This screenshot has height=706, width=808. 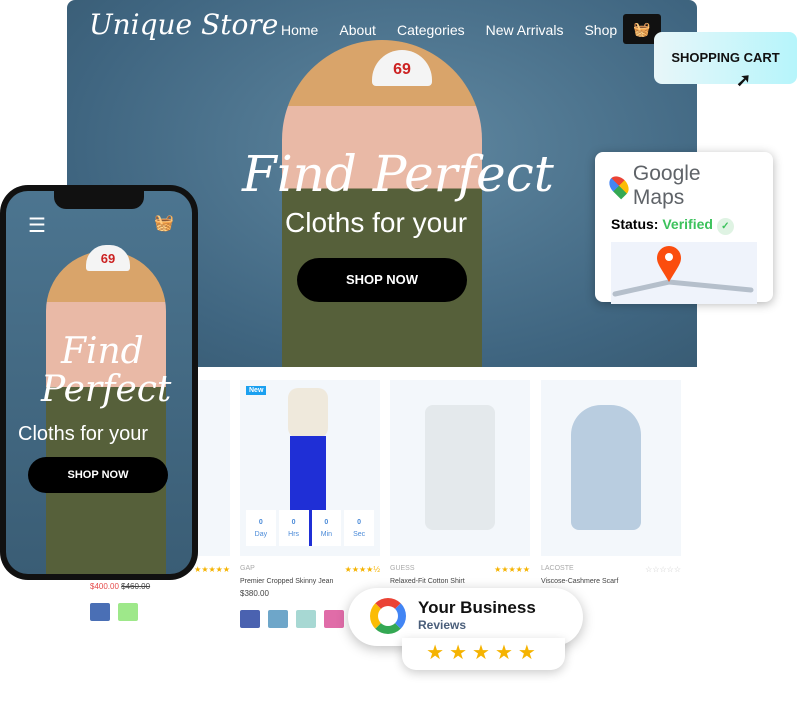 What do you see at coordinates (98, 475) in the screenshot?
I see `phone-shop-now-button: SHOP NOW` at bounding box center [98, 475].